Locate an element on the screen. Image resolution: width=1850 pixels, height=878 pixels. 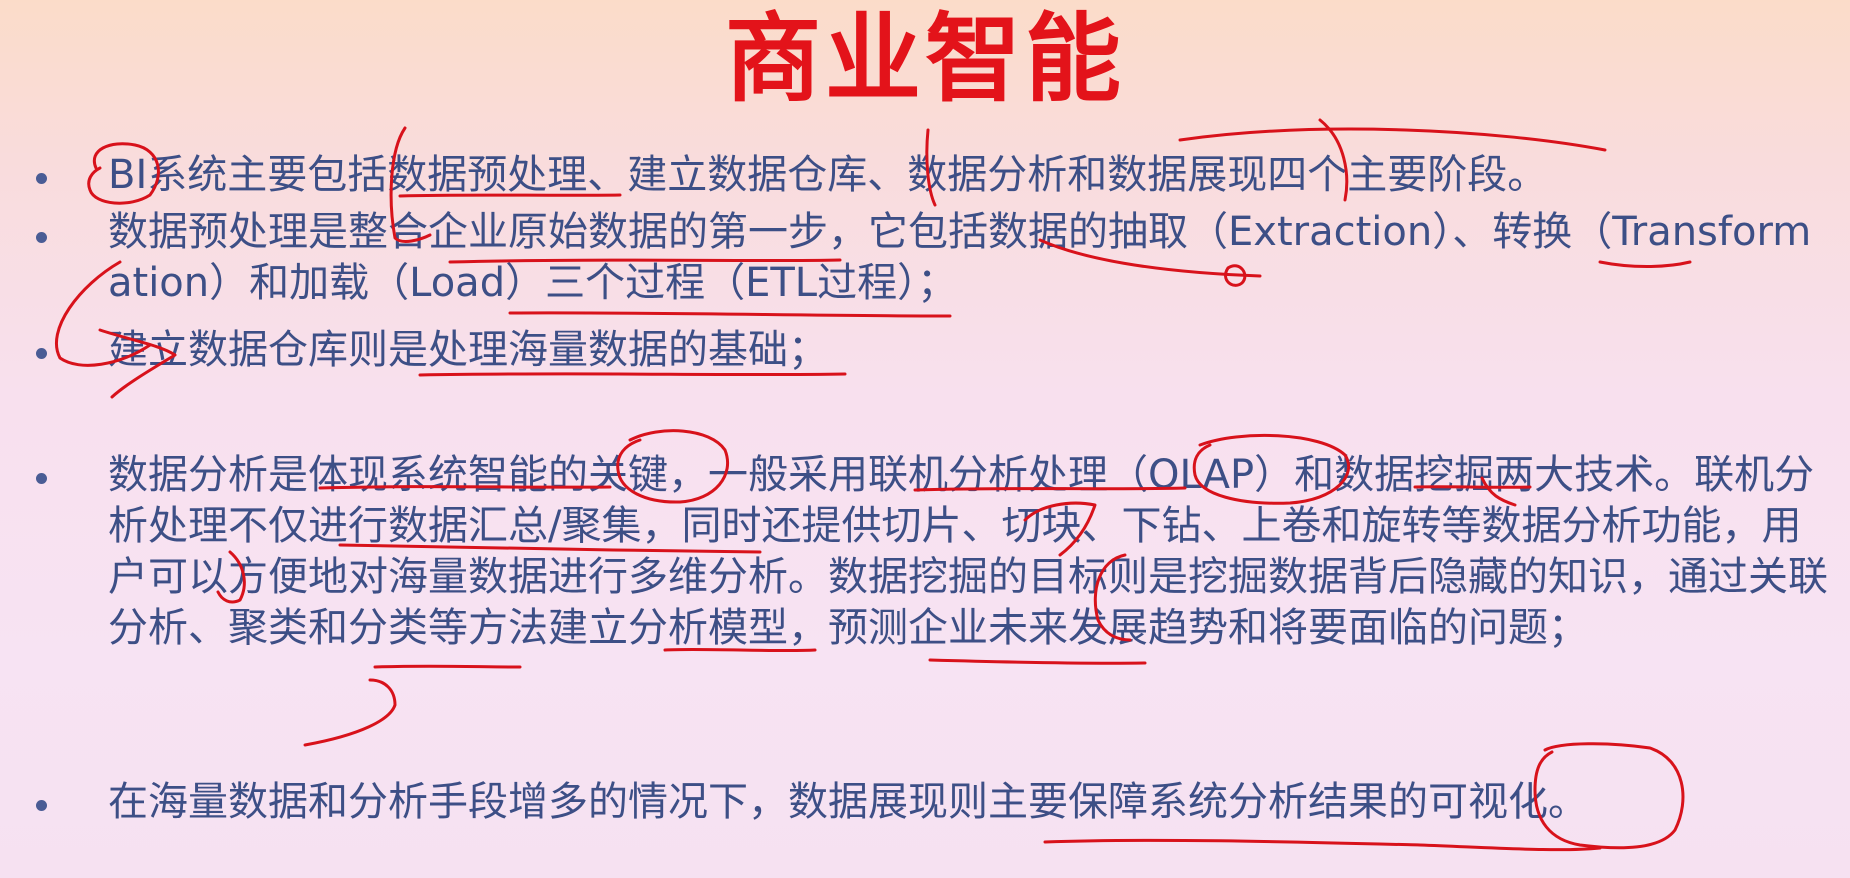
bullet-item: 在海量数据和分析手段增多的情况下，数据展现则主要保障系统分析结果的可视化。 is located at coordinates (848, 802).